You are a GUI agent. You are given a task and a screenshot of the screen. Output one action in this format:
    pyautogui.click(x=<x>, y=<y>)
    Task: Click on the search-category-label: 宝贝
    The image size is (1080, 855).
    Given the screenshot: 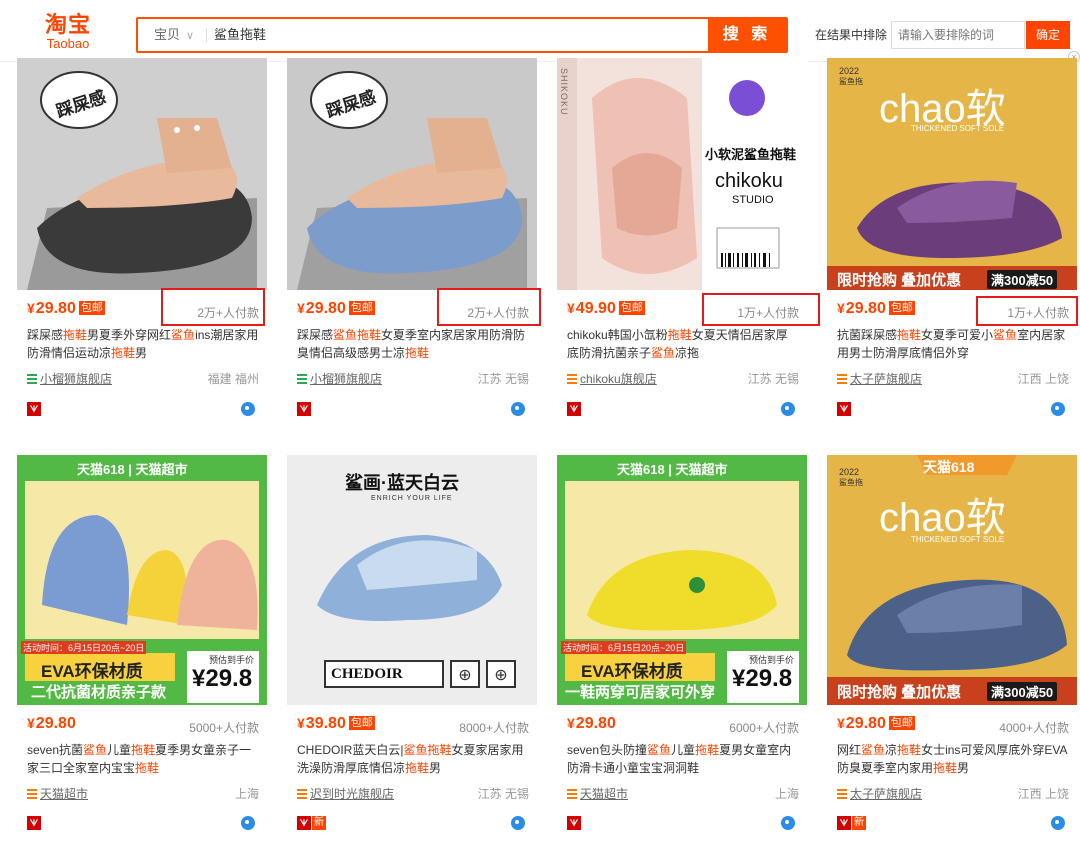 What is the action you would take?
    pyautogui.click(x=167, y=34)
    